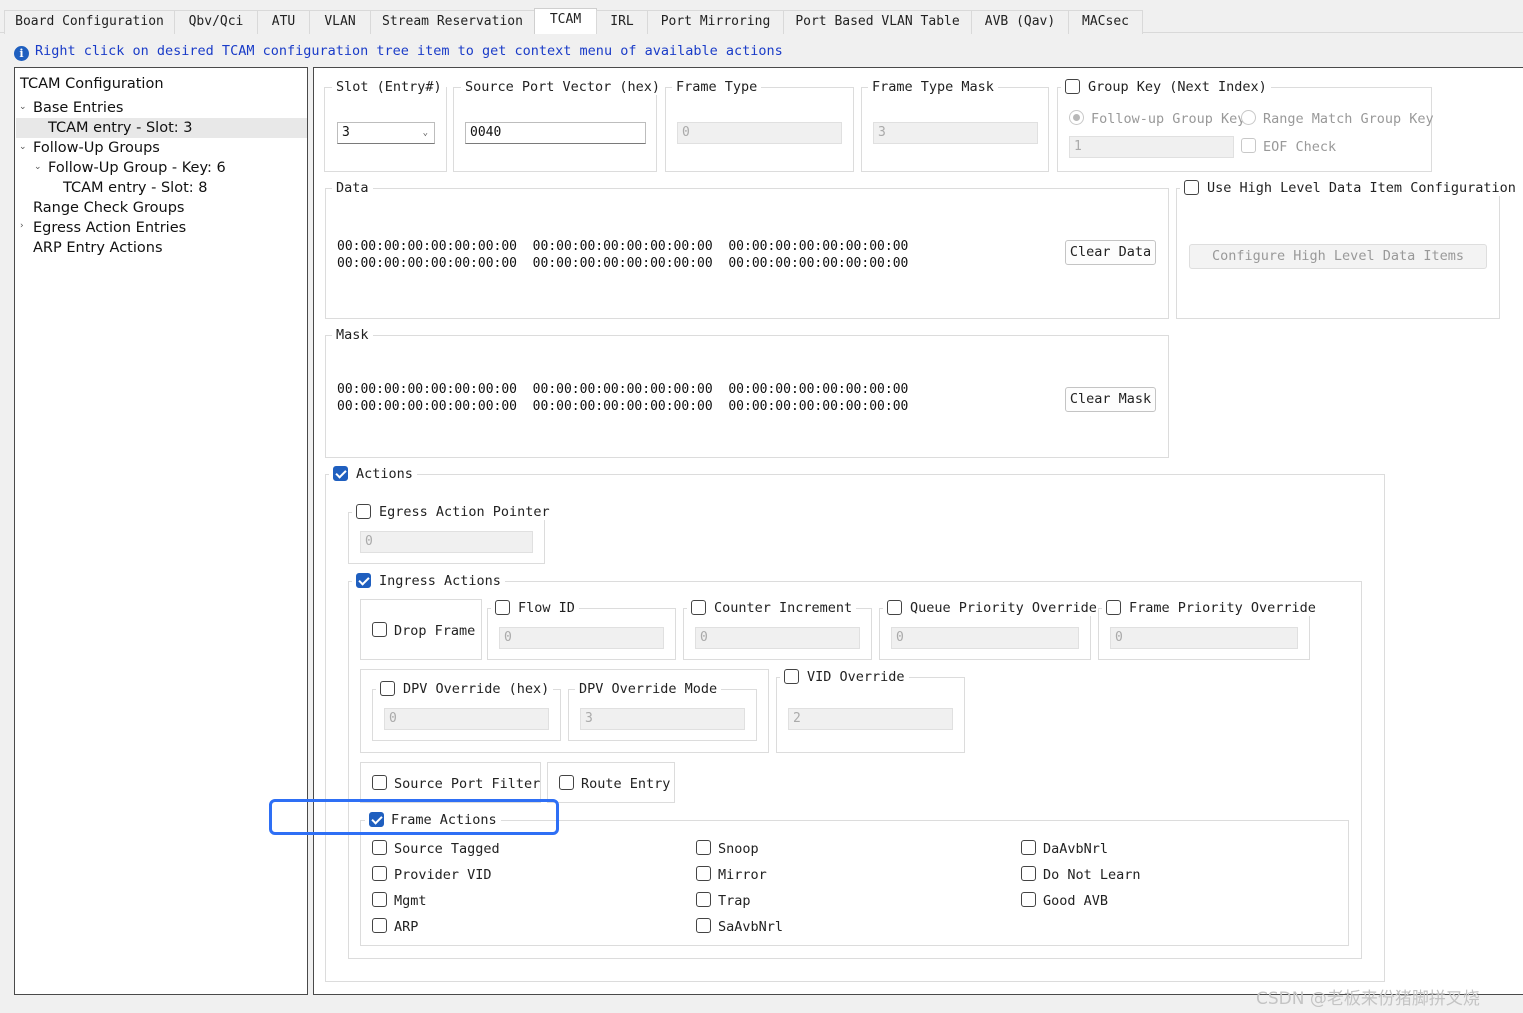 This screenshot has height=1013, width=1523. Describe the element at coordinates (379, 629) in the screenshot. I see `drop-frame-checkbox` at that location.